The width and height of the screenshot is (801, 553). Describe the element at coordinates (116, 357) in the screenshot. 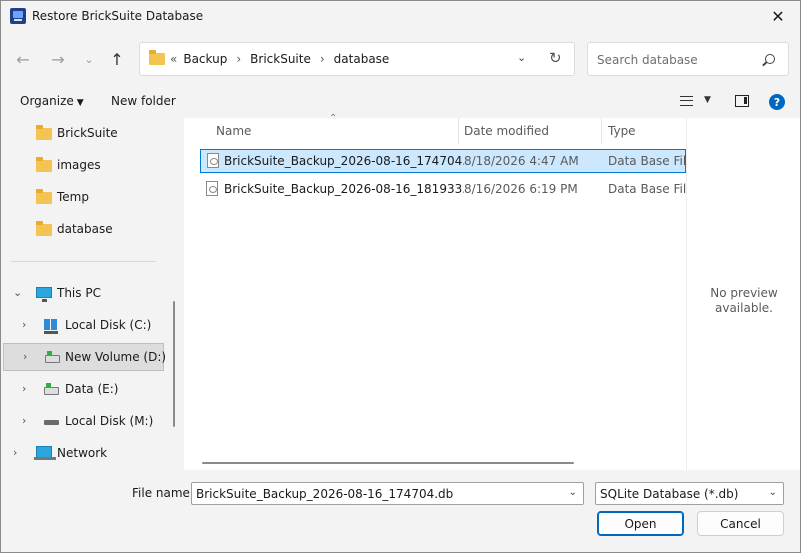

I see `sidebar-item-label: New Volume (D:)` at that location.